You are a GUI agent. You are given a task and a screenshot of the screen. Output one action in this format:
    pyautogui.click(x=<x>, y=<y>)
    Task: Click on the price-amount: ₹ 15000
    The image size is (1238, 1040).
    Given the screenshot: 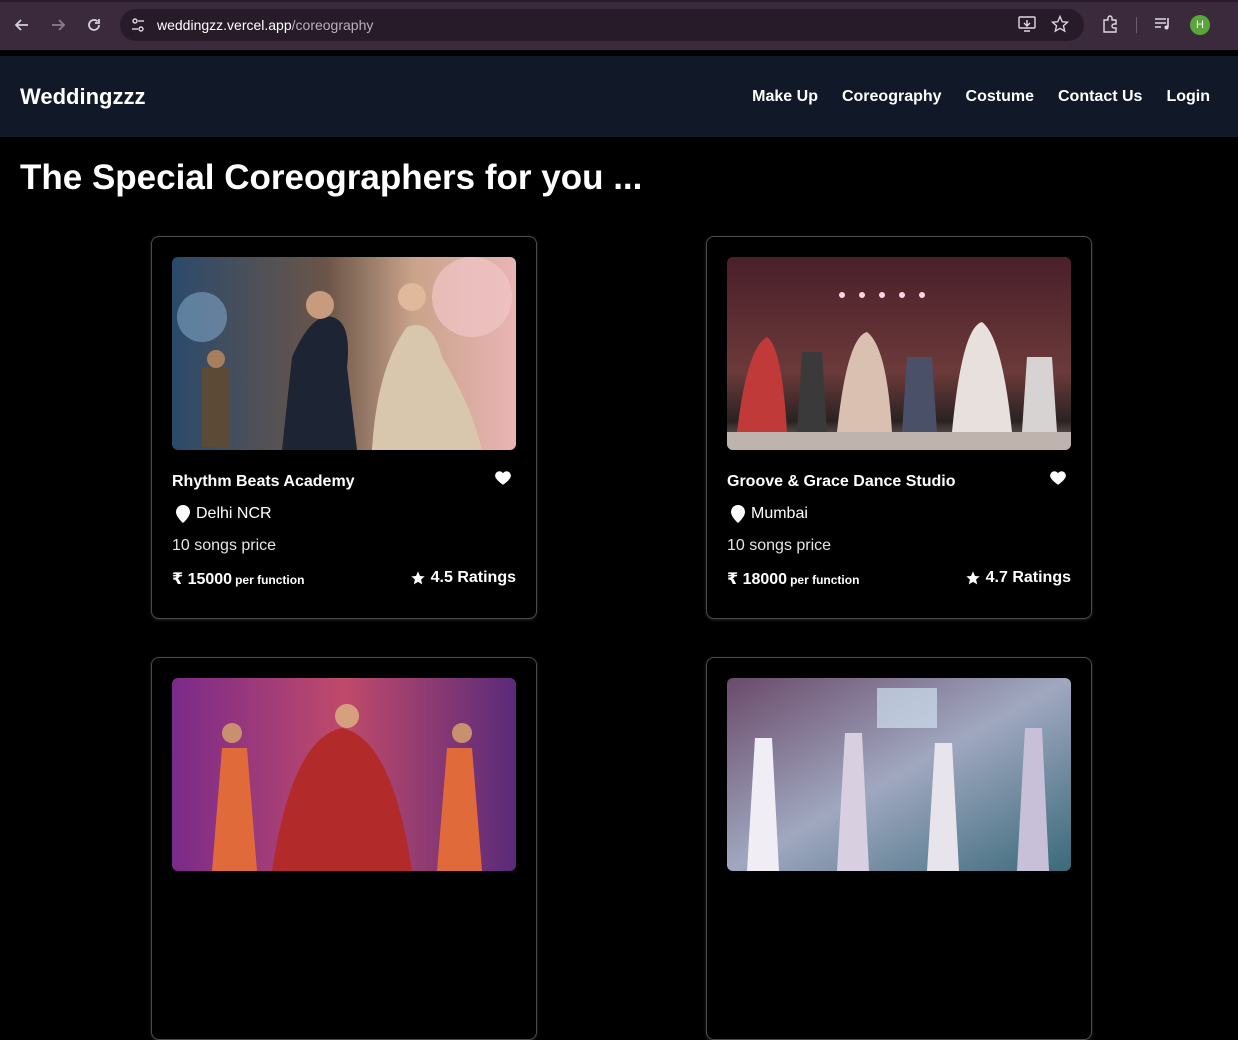 What is the action you would take?
    pyautogui.click(x=202, y=579)
    